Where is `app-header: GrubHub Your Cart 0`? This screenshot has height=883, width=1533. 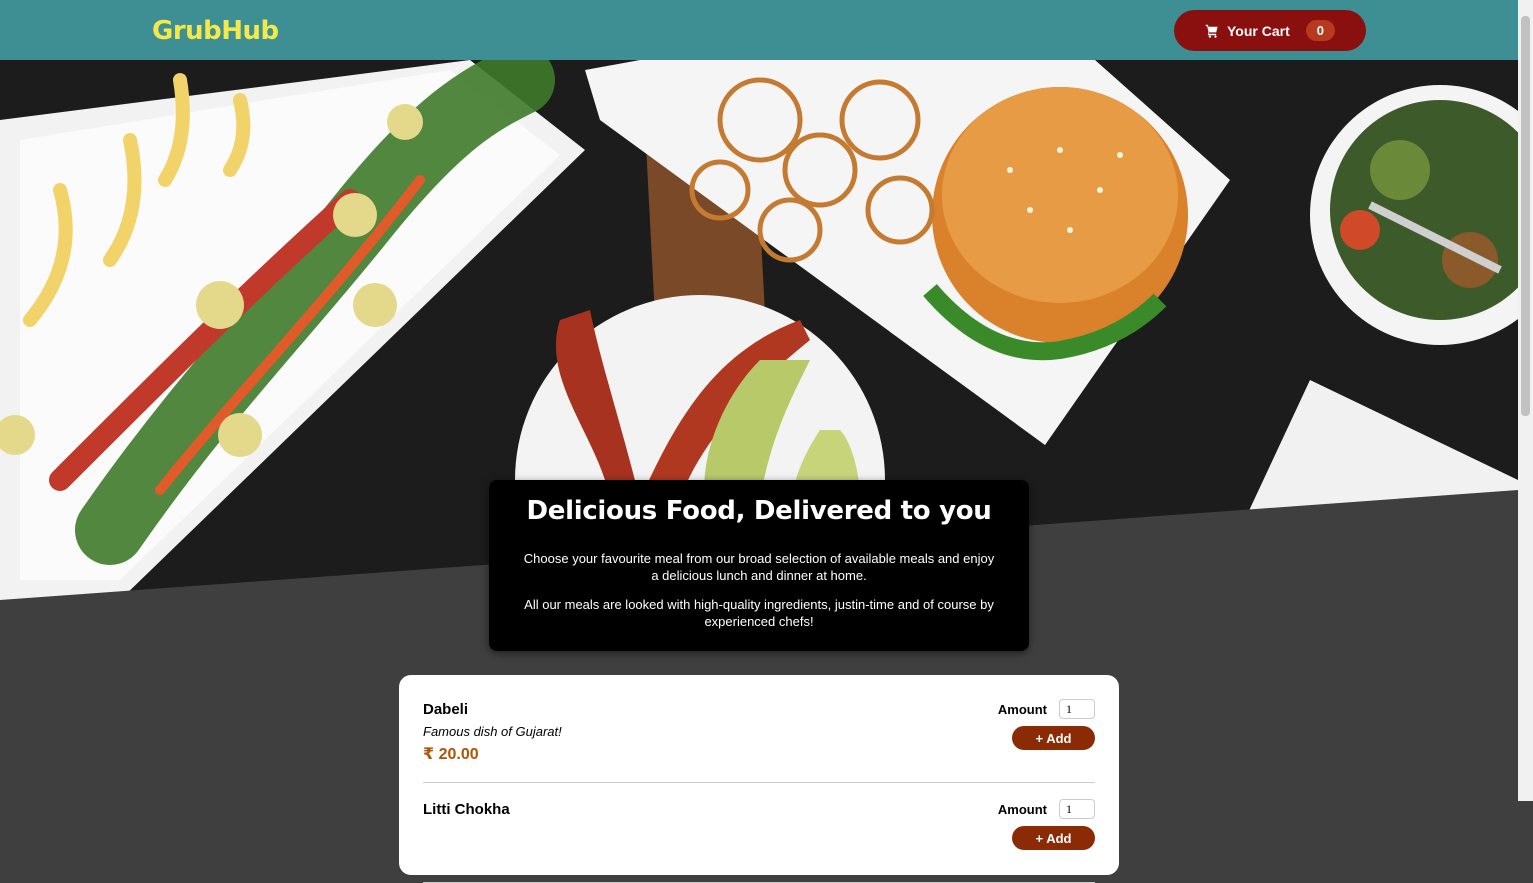
app-header: GrubHub Your Cart 0 is located at coordinates (759, 30).